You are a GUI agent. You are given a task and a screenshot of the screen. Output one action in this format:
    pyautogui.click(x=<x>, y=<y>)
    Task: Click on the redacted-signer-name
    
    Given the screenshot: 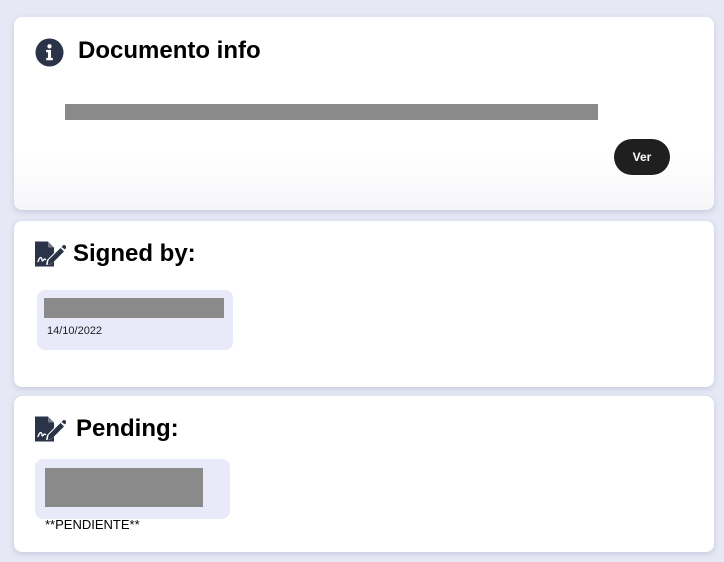 What is the action you would take?
    pyautogui.click(x=134, y=308)
    